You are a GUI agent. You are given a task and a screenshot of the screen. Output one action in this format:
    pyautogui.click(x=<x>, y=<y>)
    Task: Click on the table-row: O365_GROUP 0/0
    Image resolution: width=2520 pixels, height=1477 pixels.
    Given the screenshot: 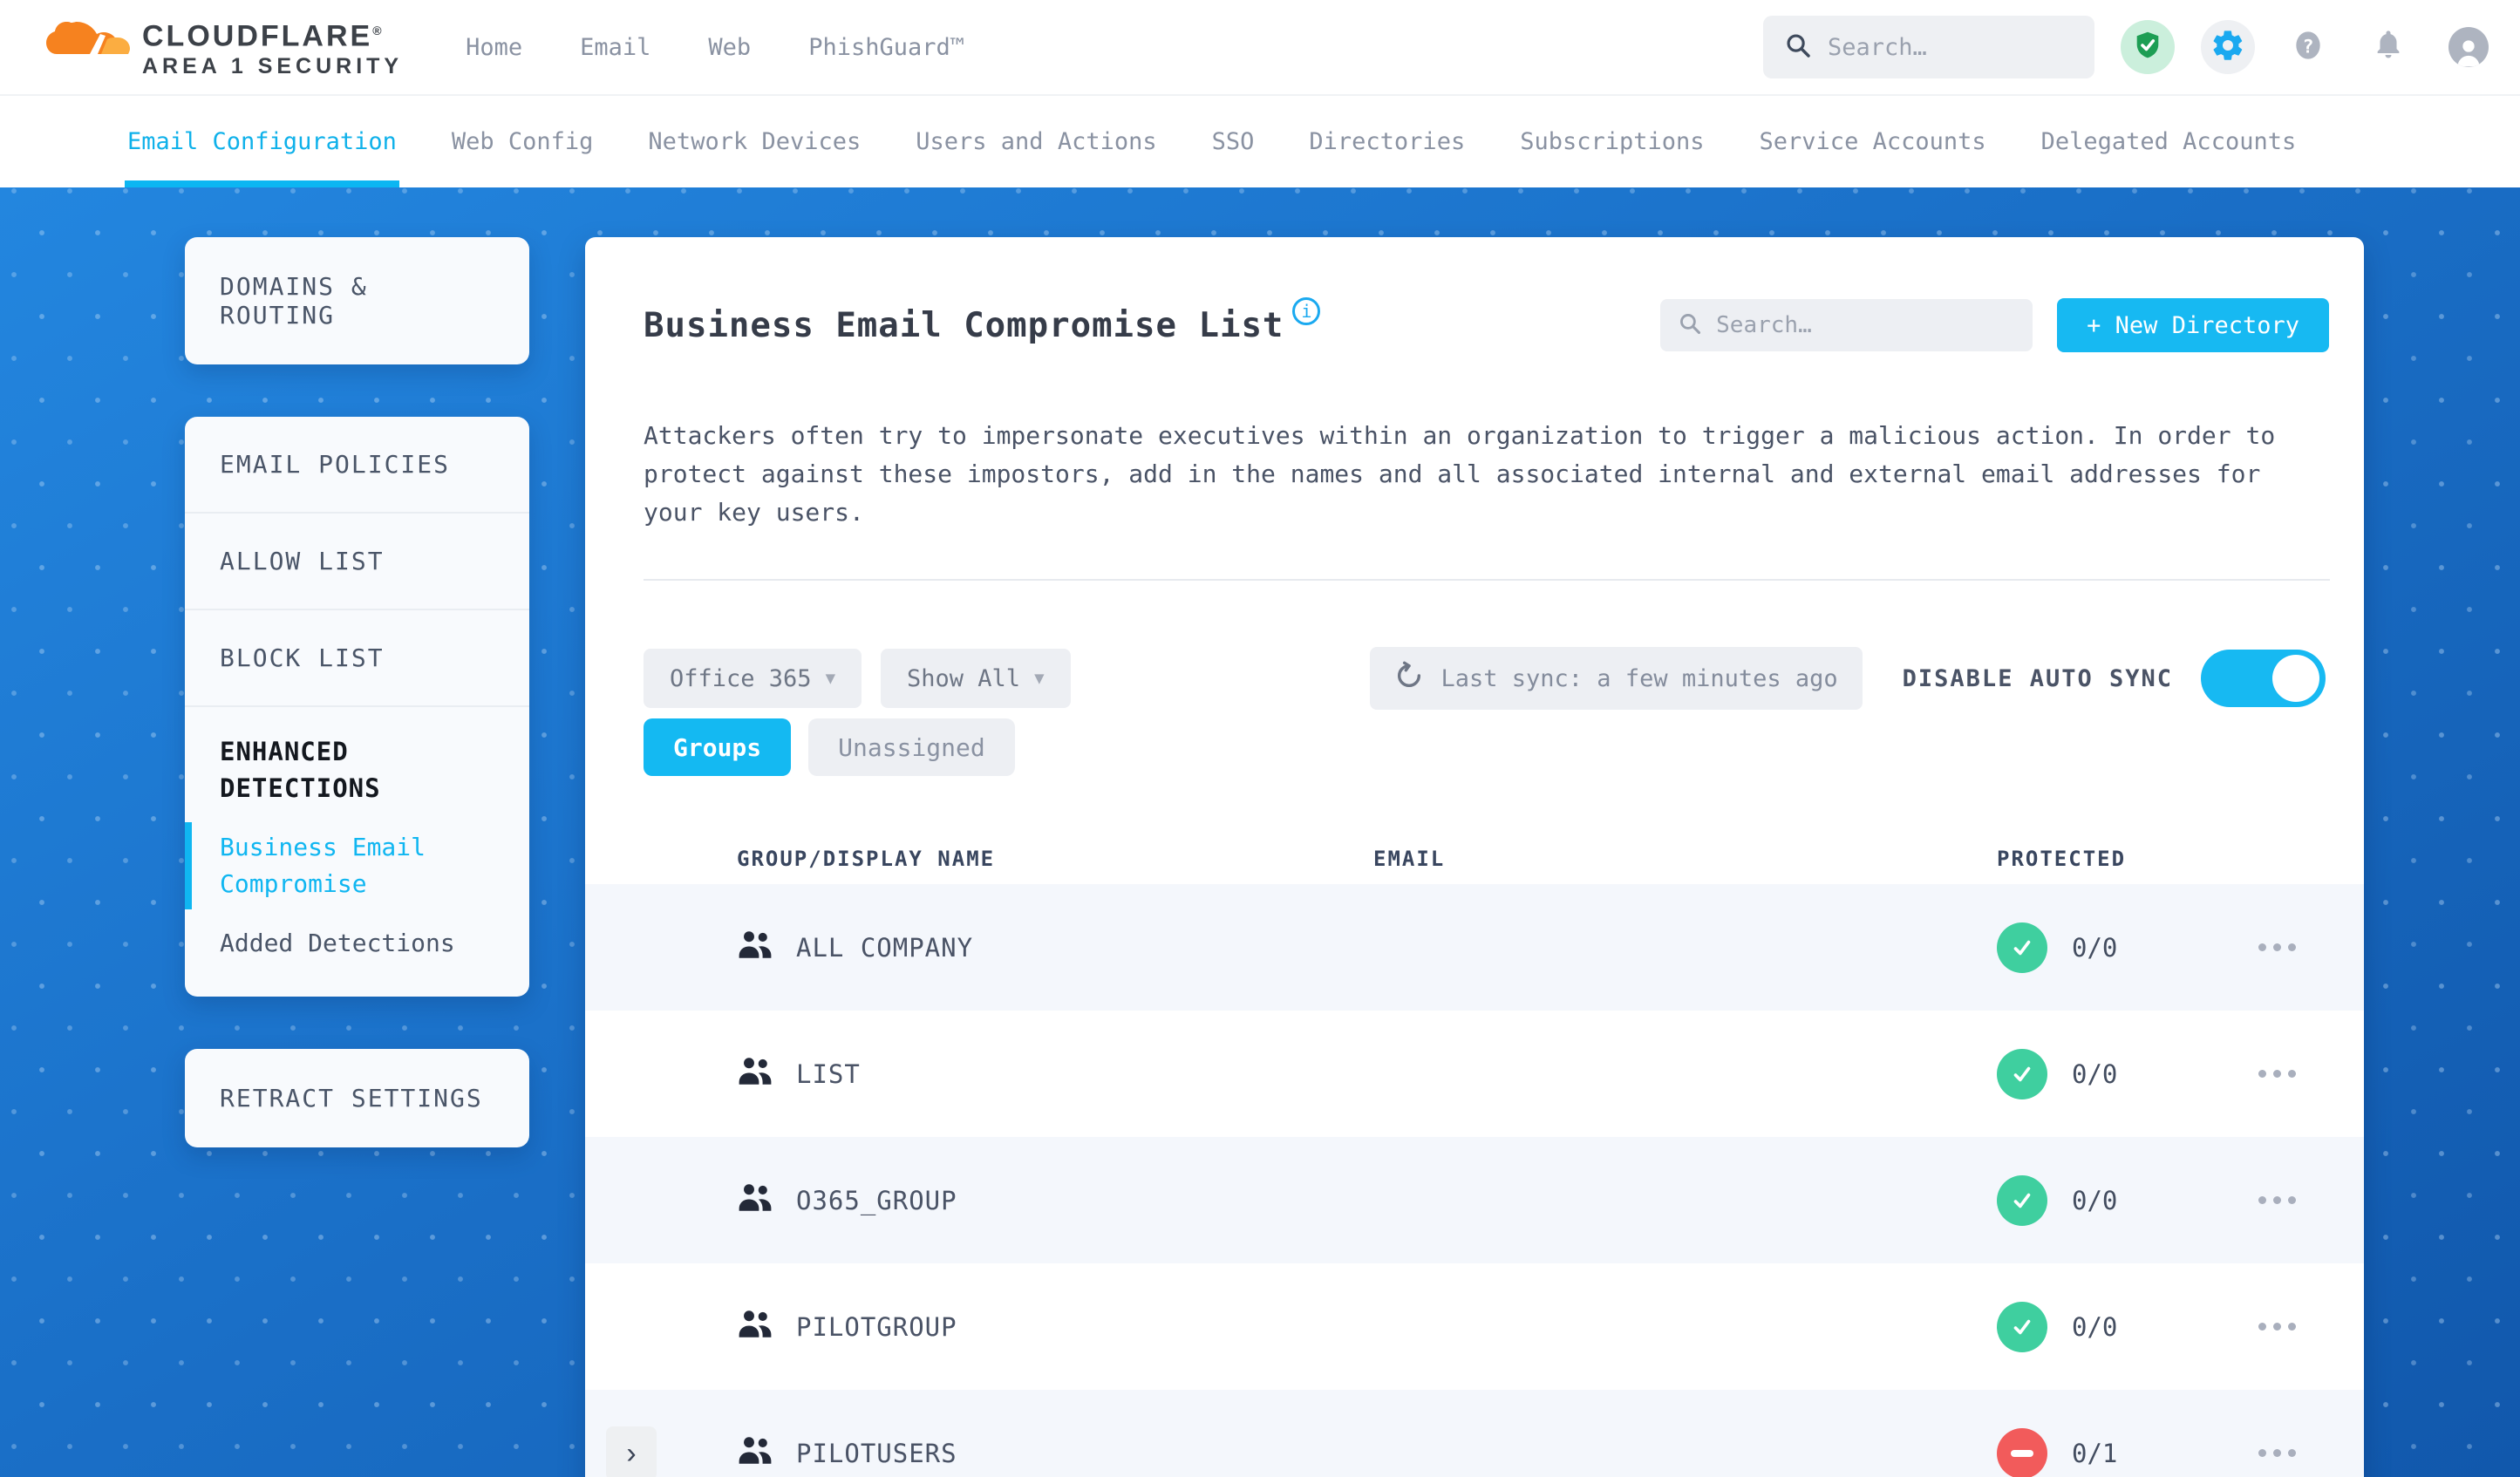 What is the action you would take?
    pyautogui.click(x=1474, y=1200)
    